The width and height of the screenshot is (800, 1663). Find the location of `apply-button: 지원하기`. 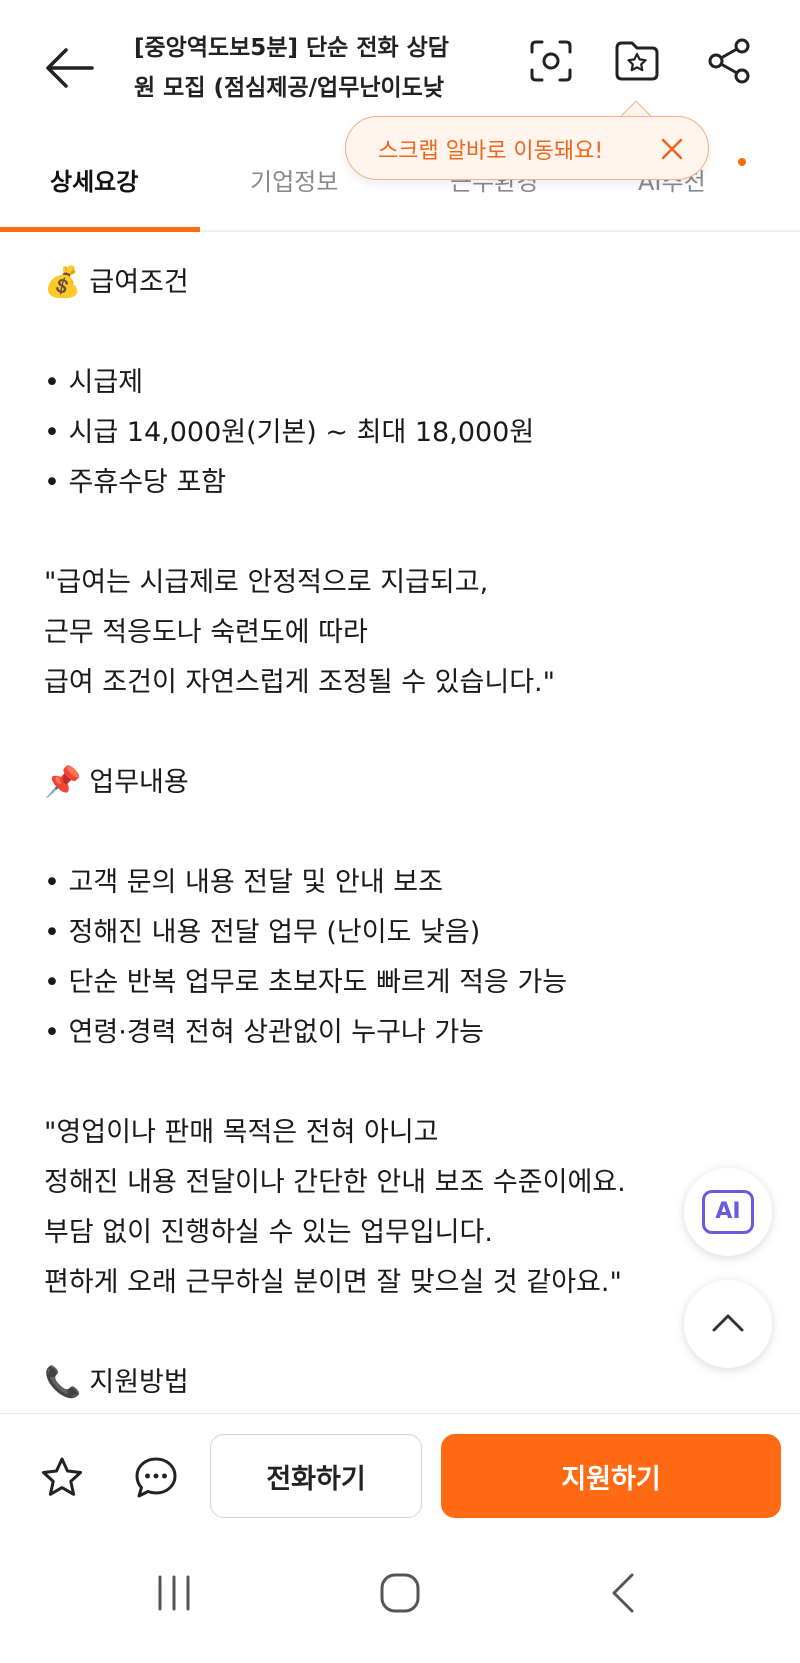

apply-button: 지원하기 is located at coordinates (611, 1476).